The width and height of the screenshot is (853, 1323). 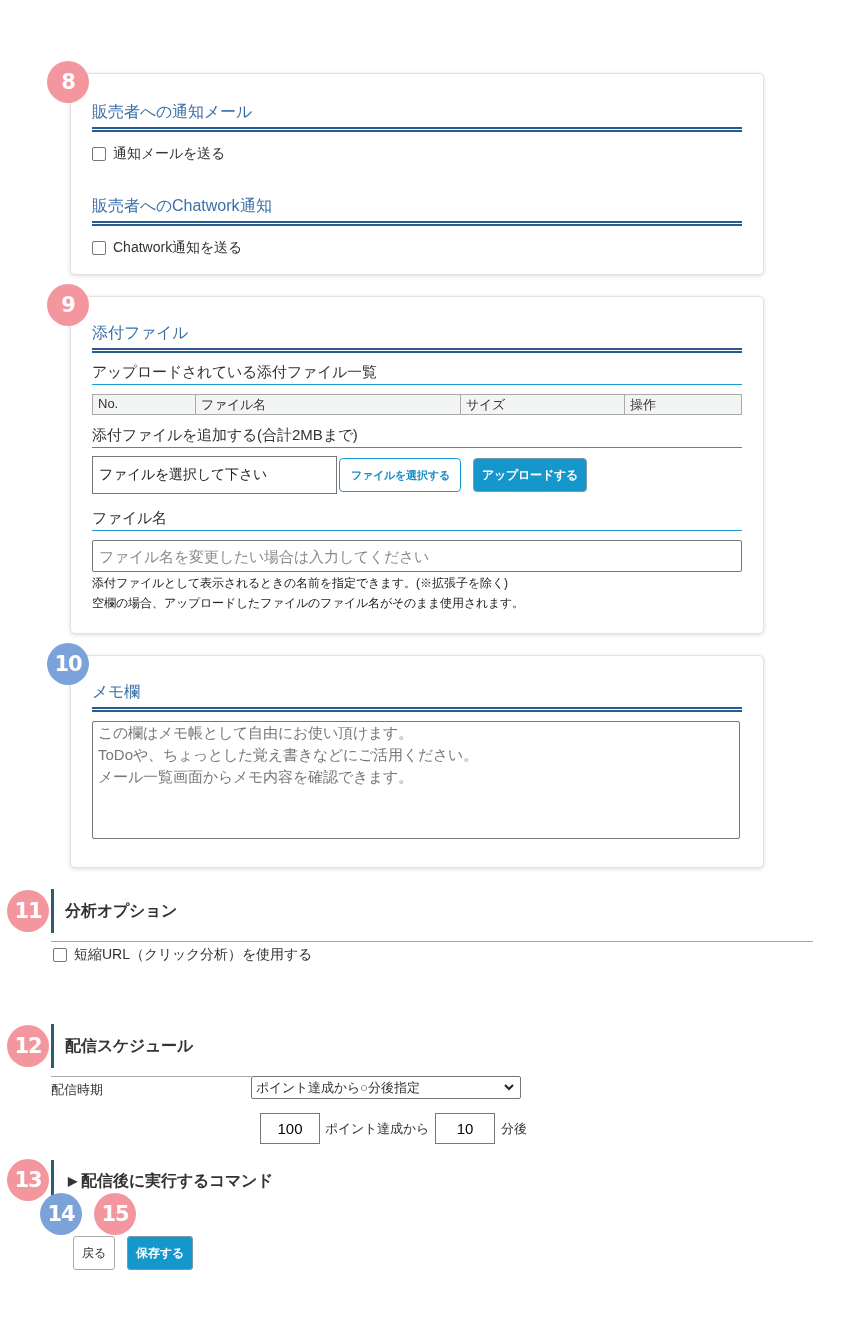 I want to click on section-heading: 配信後に実行するコマンド, so click(x=177, y=1181).